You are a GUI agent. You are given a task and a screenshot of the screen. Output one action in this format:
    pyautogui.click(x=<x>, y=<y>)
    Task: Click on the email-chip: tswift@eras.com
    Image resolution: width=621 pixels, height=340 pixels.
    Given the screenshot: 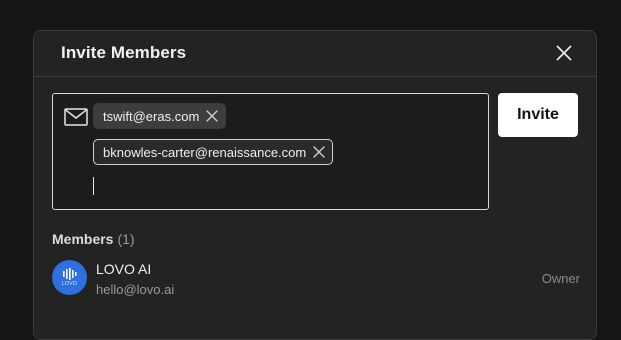 What is the action you would take?
    pyautogui.click(x=160, y=116)
    